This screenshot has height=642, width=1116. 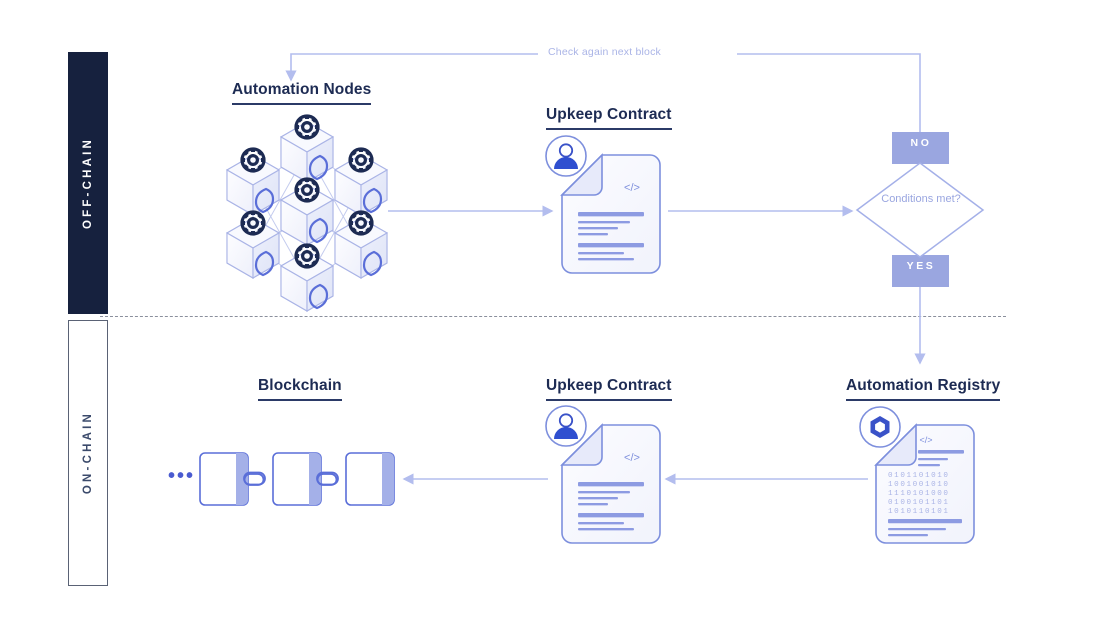 I want to click on contract-document-icon-on-chain: </>, so click(x=603, y=474).